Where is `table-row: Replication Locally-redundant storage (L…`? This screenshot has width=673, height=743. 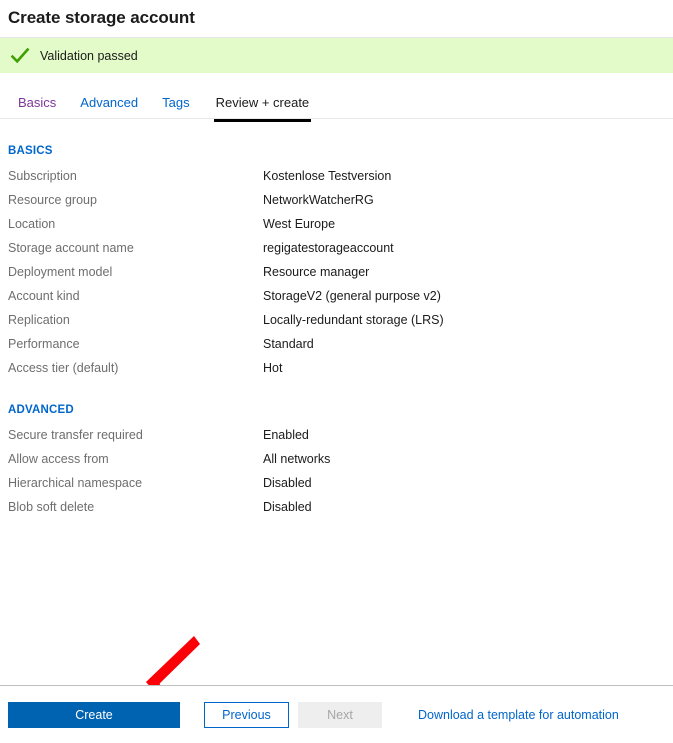 table-row: Replication Locally-redundant storage (L… is located at coordinates (336, 324).